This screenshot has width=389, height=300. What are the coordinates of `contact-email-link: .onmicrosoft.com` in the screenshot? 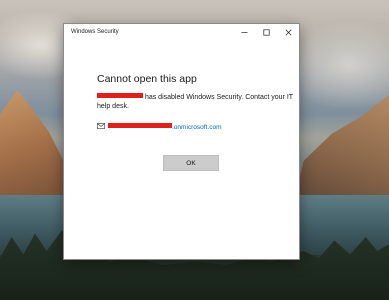 It's located at (163, 127).